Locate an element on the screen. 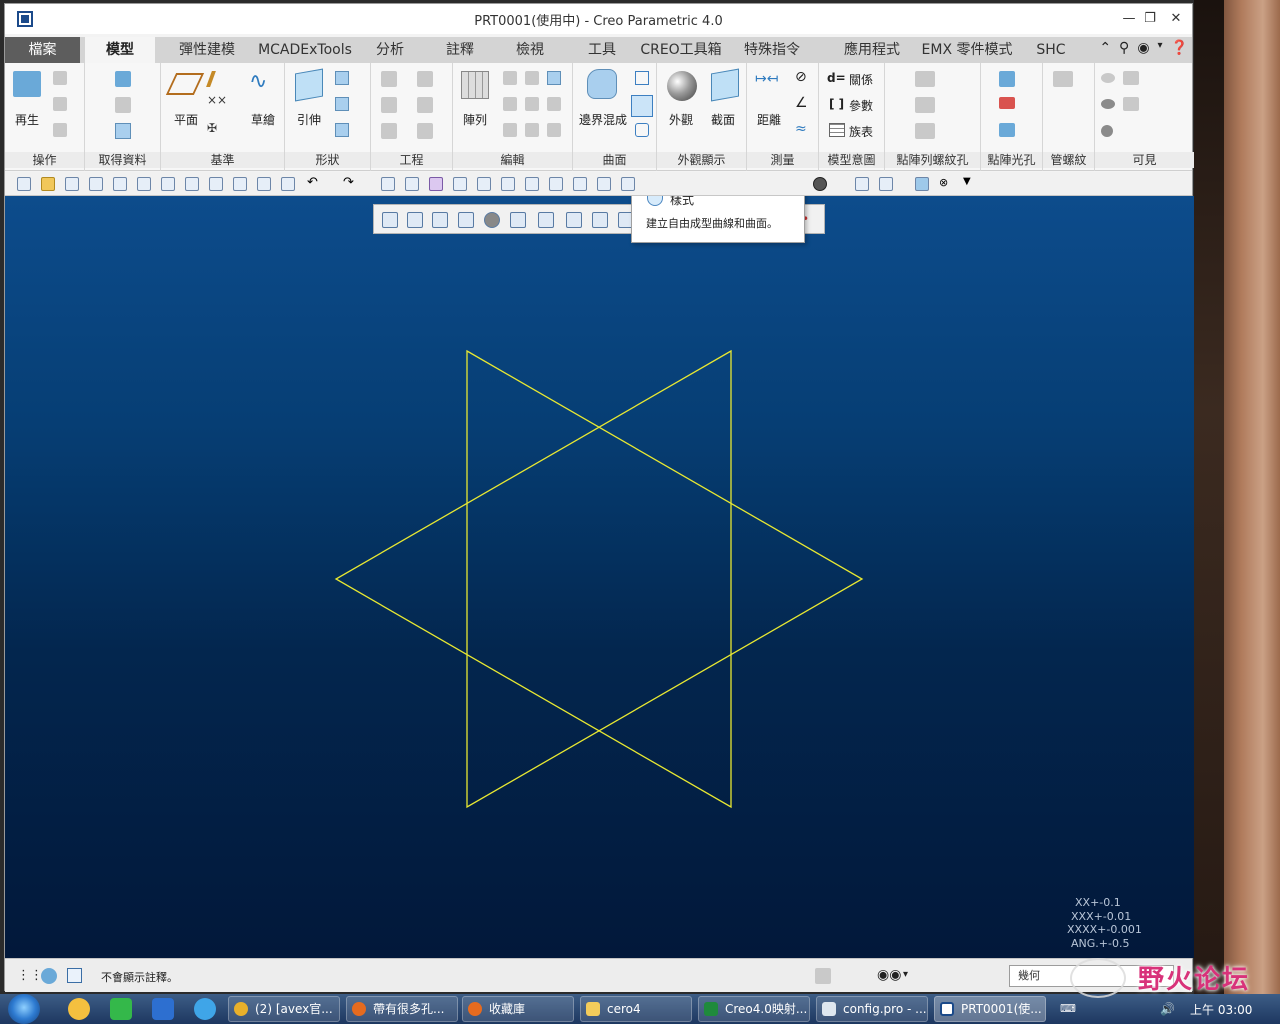 The width and height of the screenshot is (1280, 1024). task-firefox-2: 收藏庫 is located at coordinates (518, 1009).